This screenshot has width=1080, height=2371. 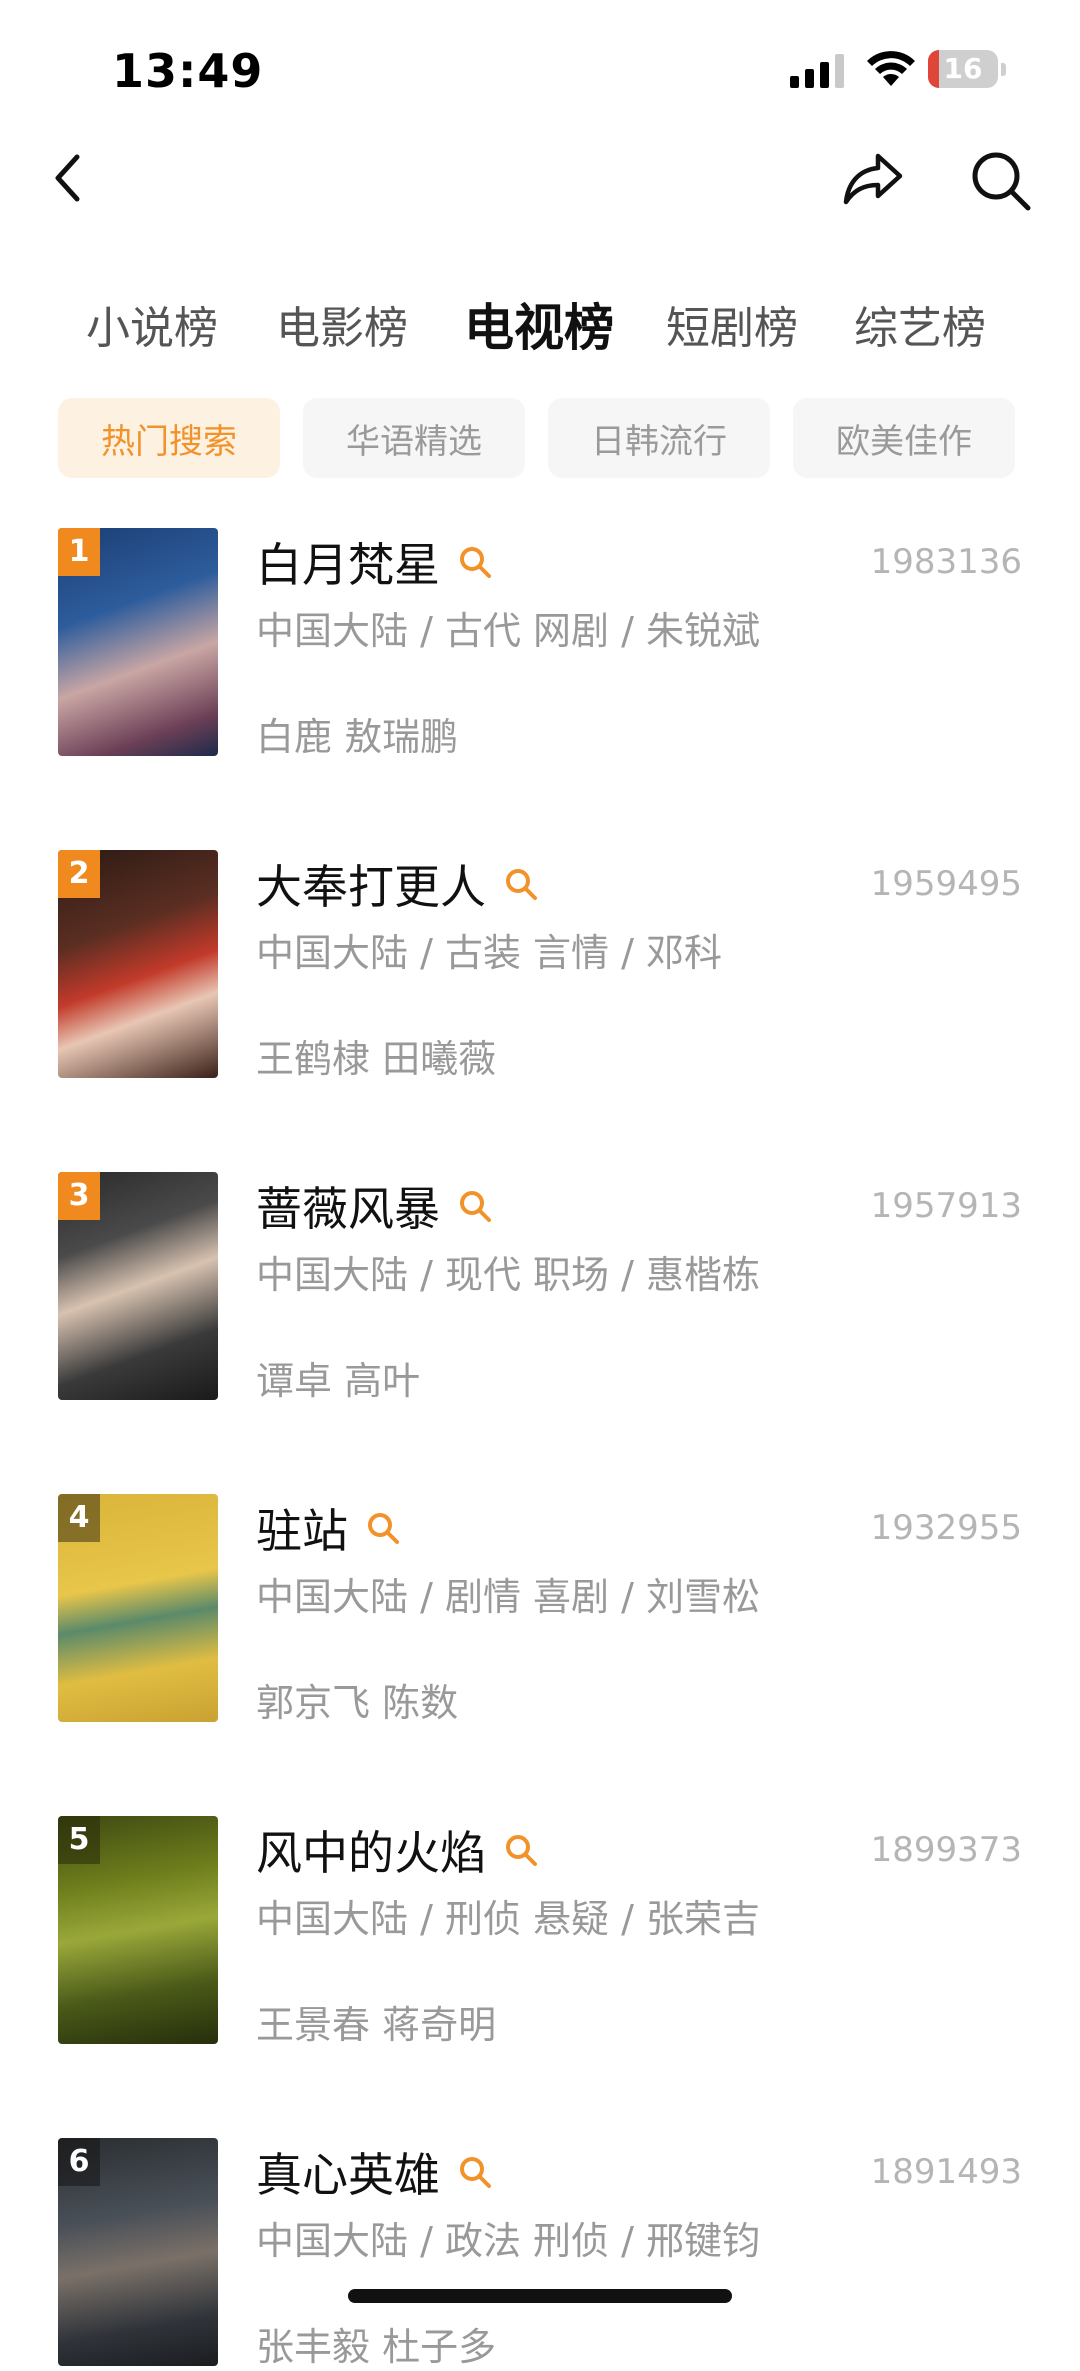 I want to click on poster-image: 3, so click(x=138, y=1286).